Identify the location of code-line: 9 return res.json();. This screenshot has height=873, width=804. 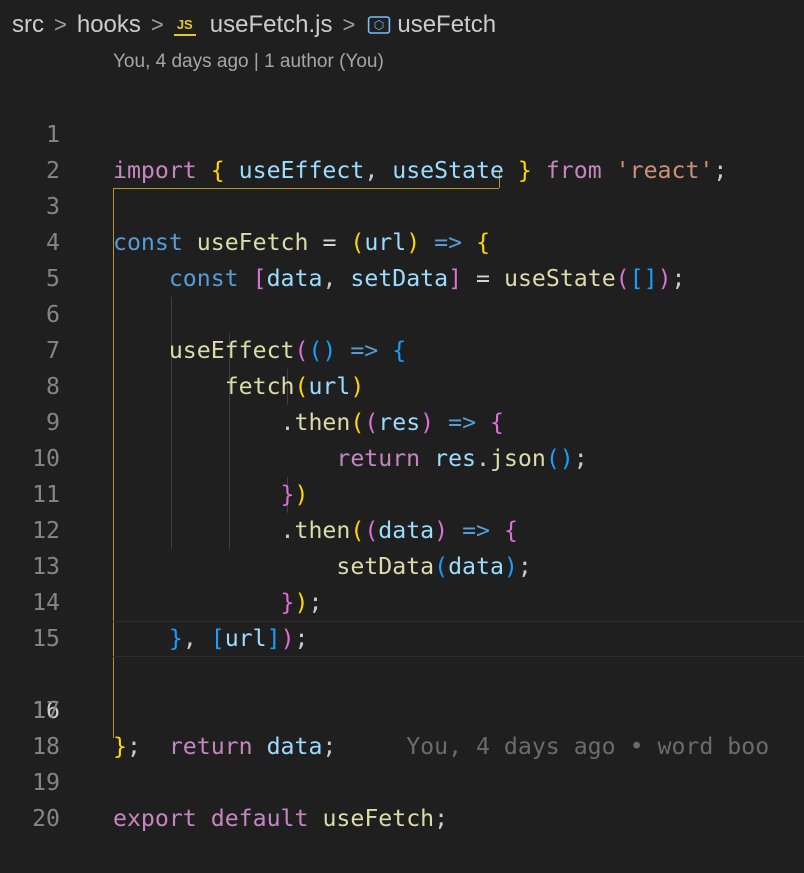
(402, 420).